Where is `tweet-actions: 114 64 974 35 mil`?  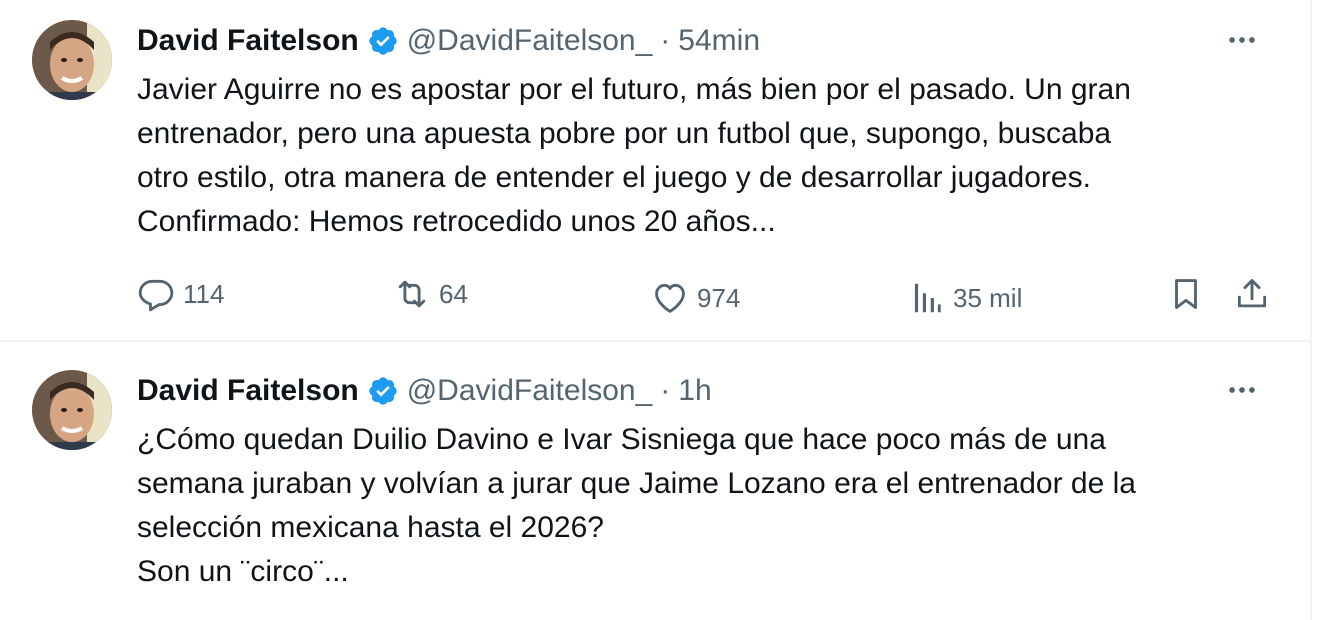 tweet-actions: 114 64 974 35 mil is located at coordinates (707, 294).